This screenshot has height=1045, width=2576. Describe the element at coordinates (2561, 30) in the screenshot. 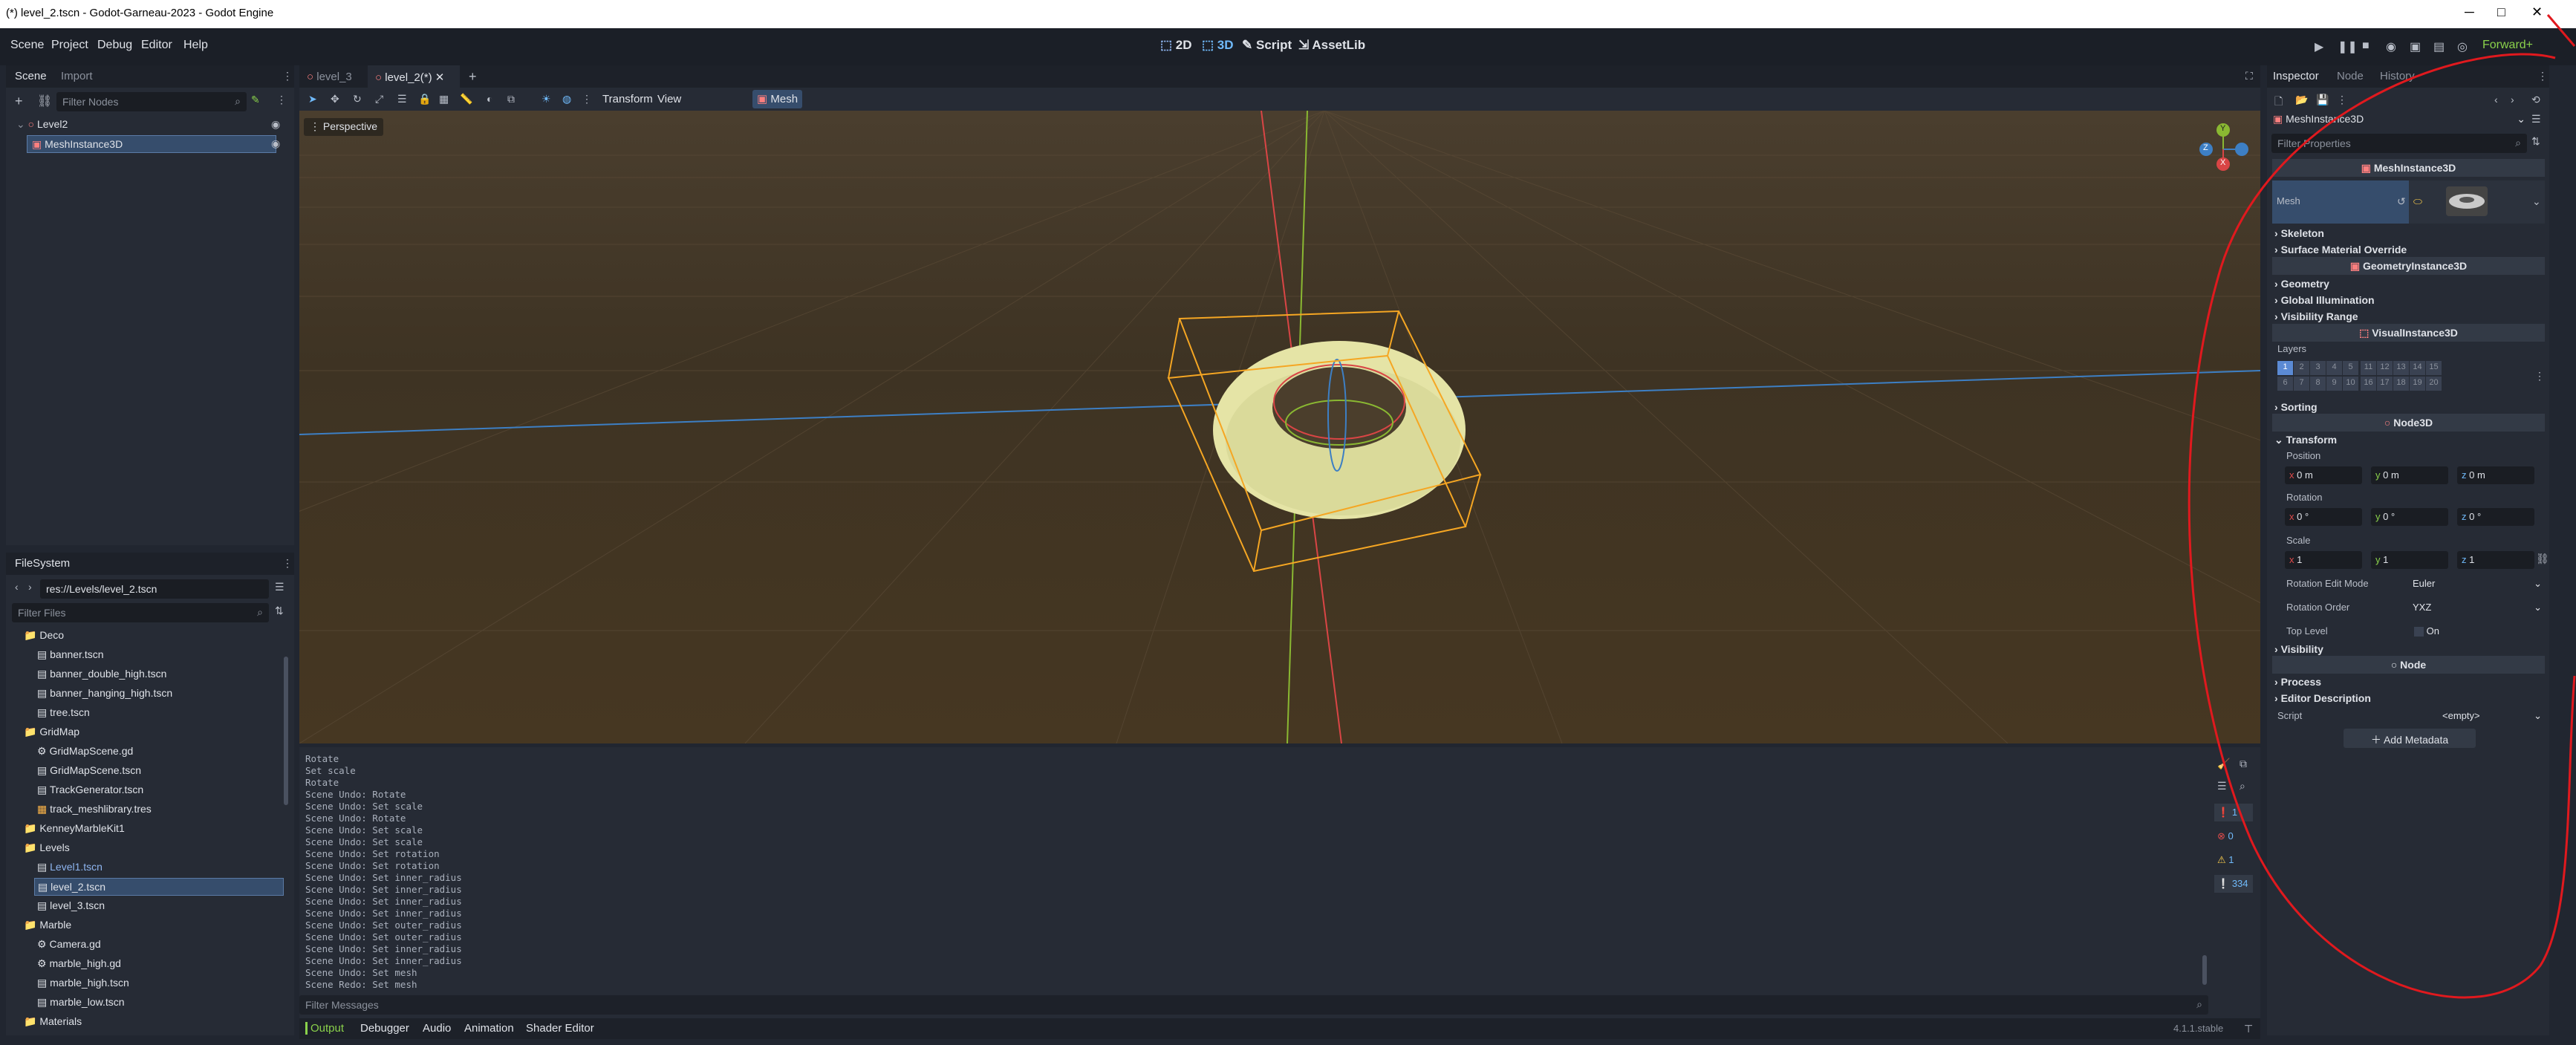

I see `annotation-tick` at that location.